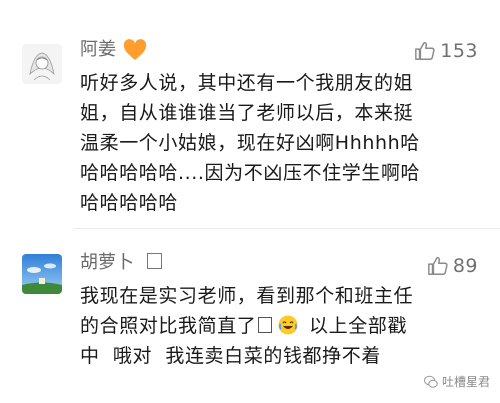 The width and height of the screenshot is (500, 403). I want to click on orange-heart-icon, so click(135, 49).